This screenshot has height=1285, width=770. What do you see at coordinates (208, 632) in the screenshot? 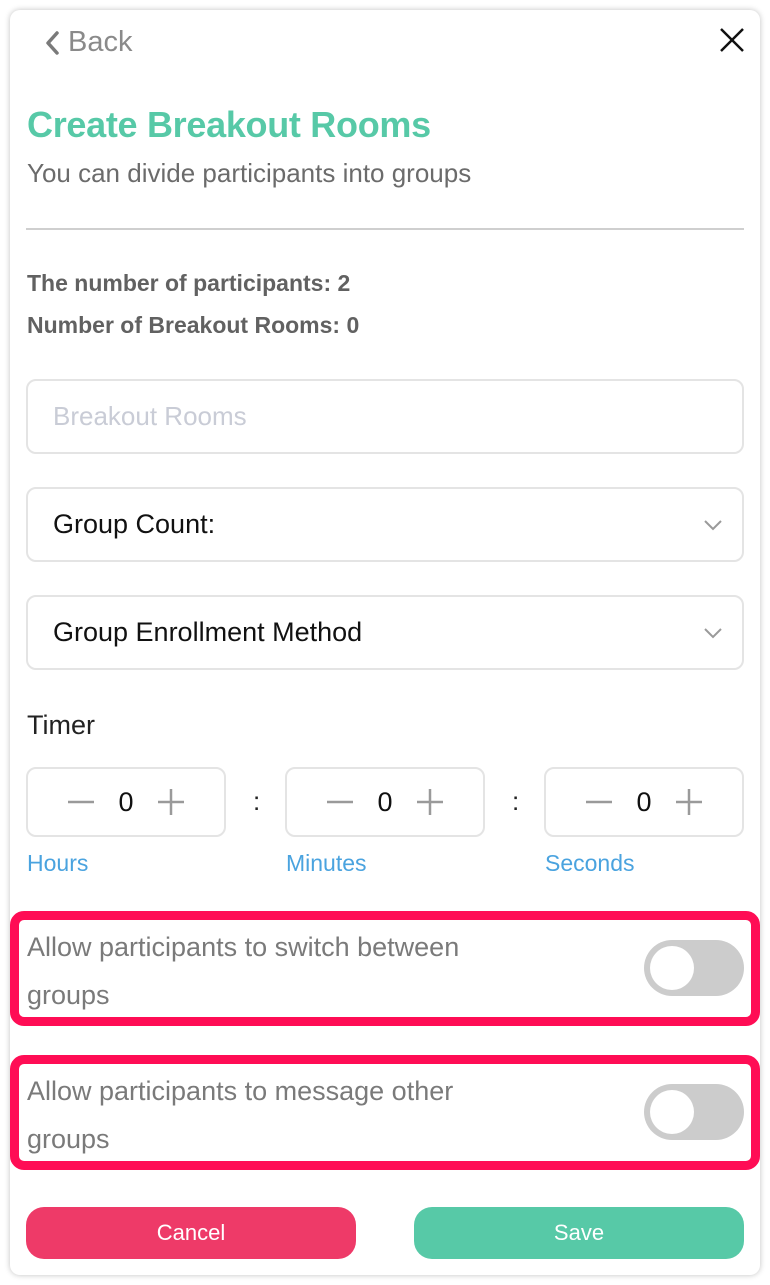
I see `group-enrollment-method-label: Group Enrollment Method` at bounding box center [208, 632].